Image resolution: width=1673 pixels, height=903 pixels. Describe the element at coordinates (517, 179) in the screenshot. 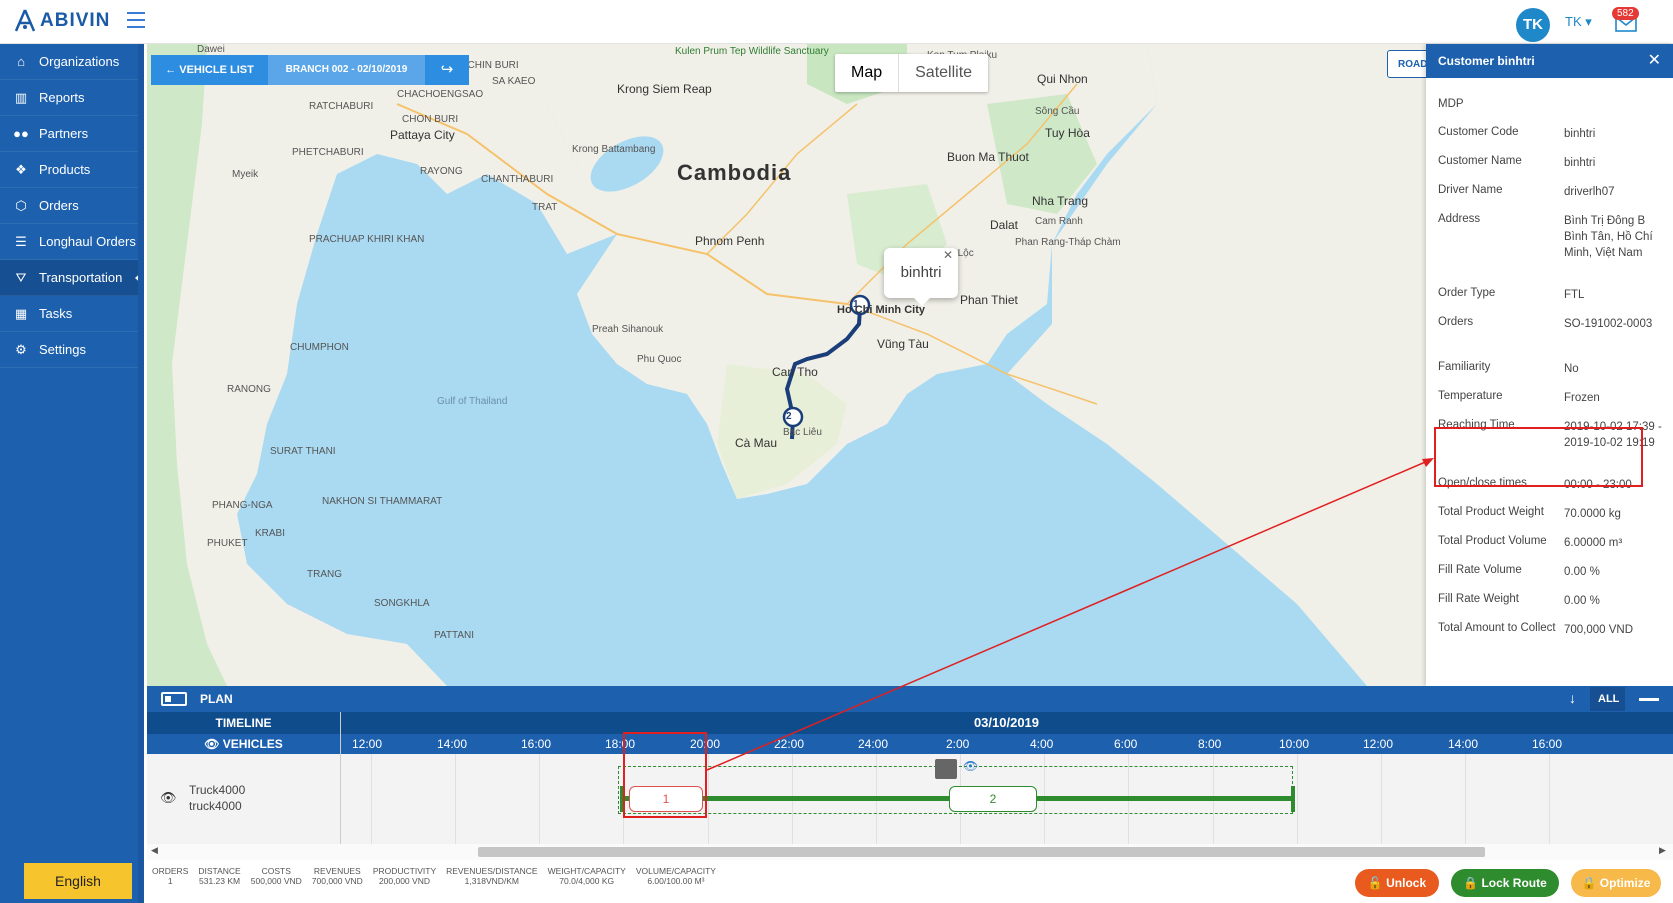

I see `map-label-chanthaburi: CHANTHABURI` at that location.